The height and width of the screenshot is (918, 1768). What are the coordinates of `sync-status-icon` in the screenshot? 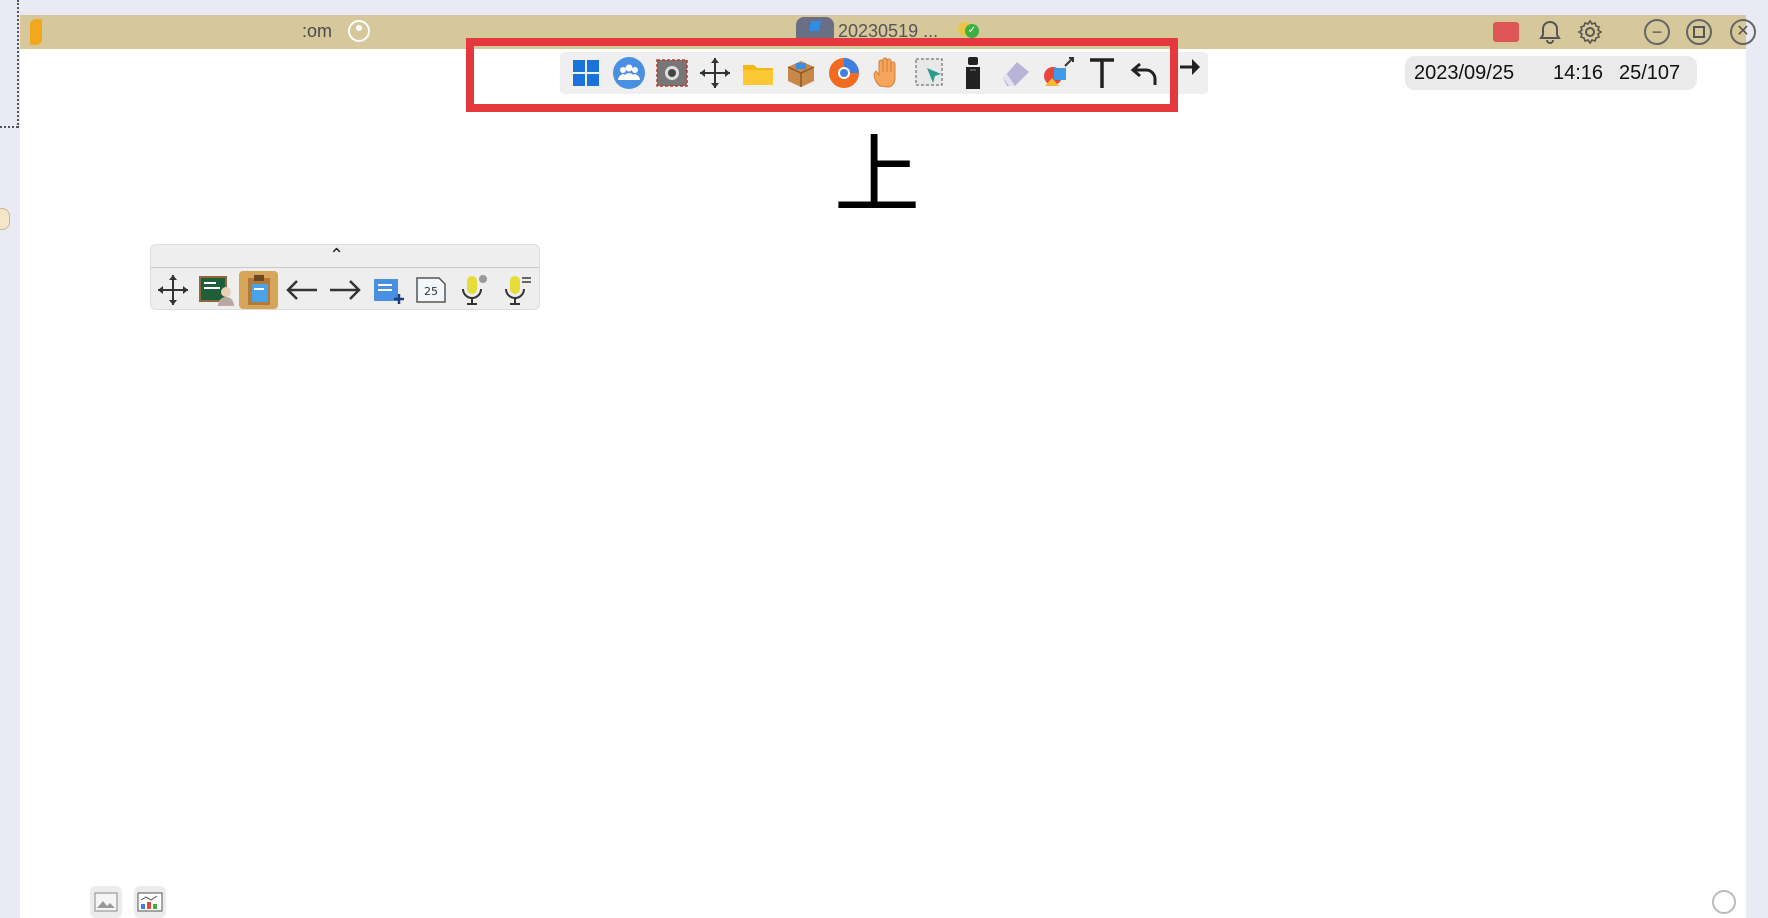 It's located at (968, 30).